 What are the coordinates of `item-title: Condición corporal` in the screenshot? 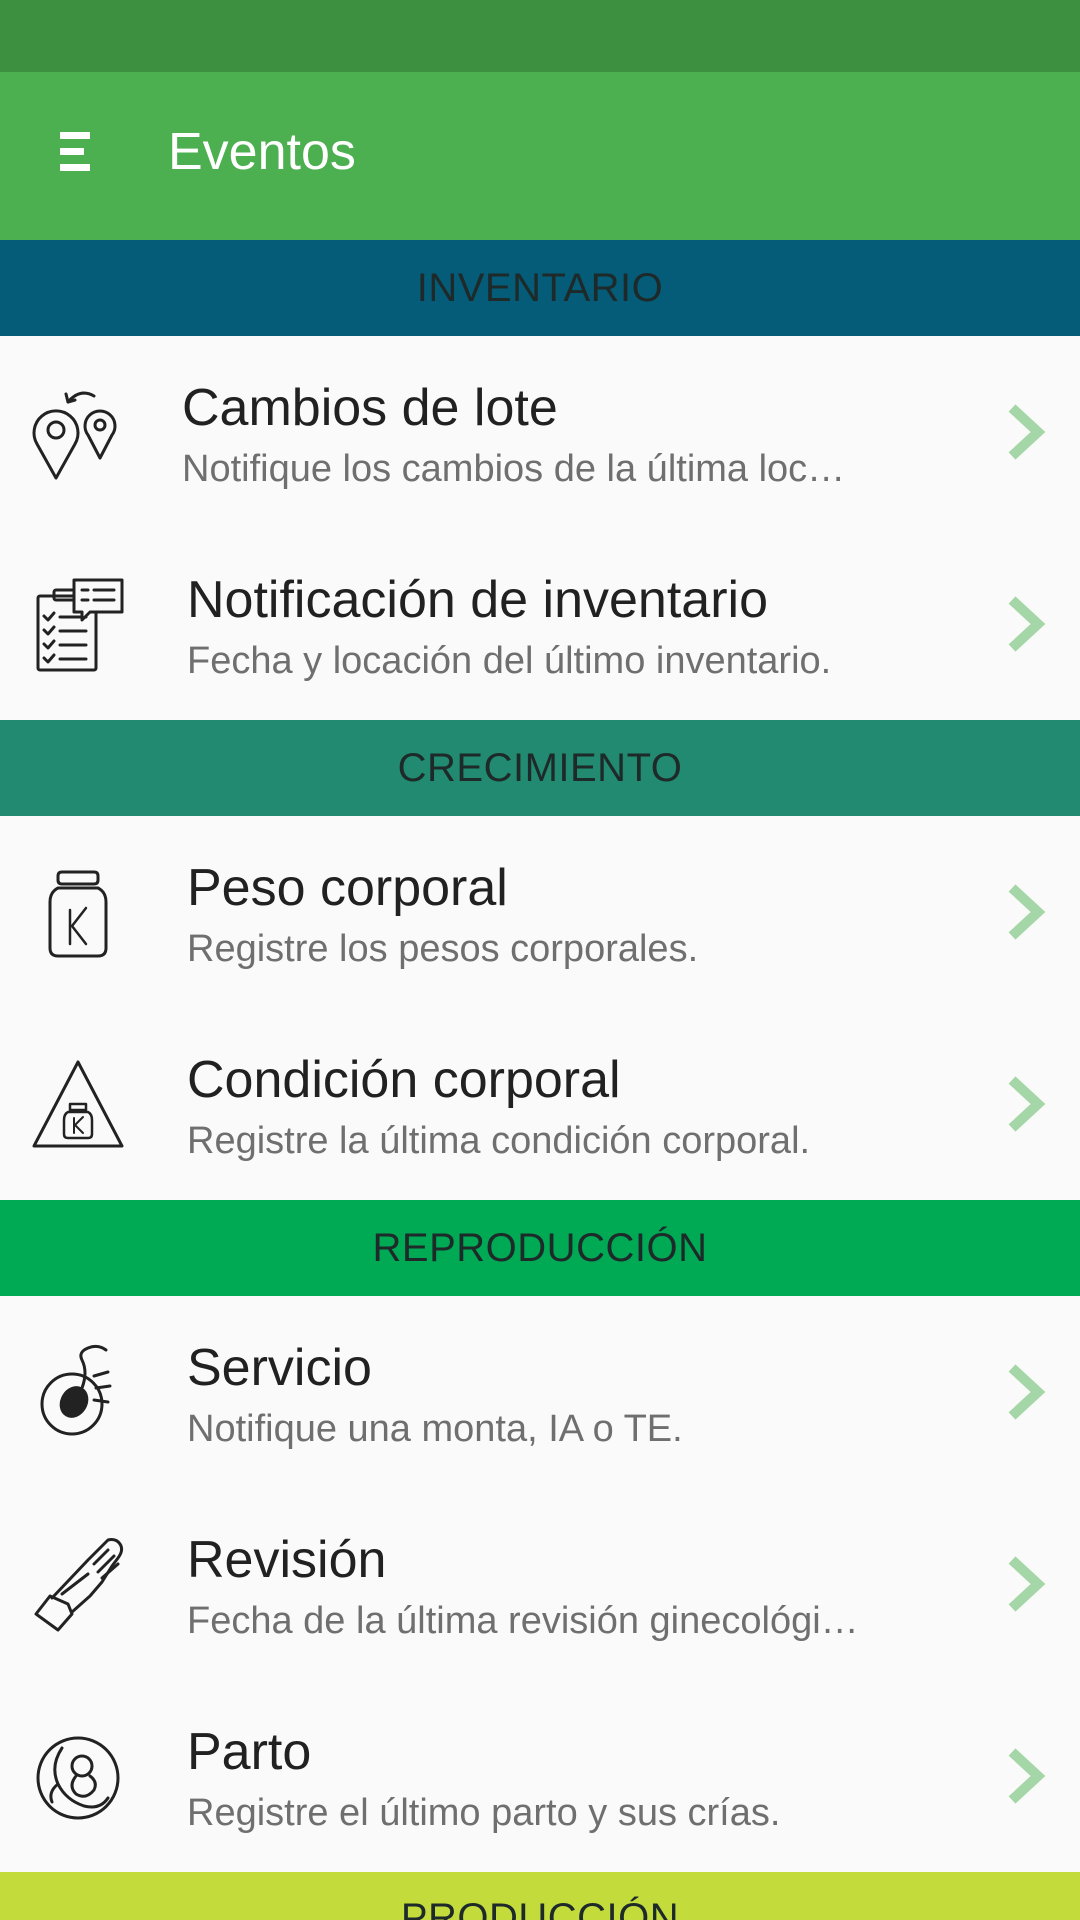 It's located at (404, 1080).